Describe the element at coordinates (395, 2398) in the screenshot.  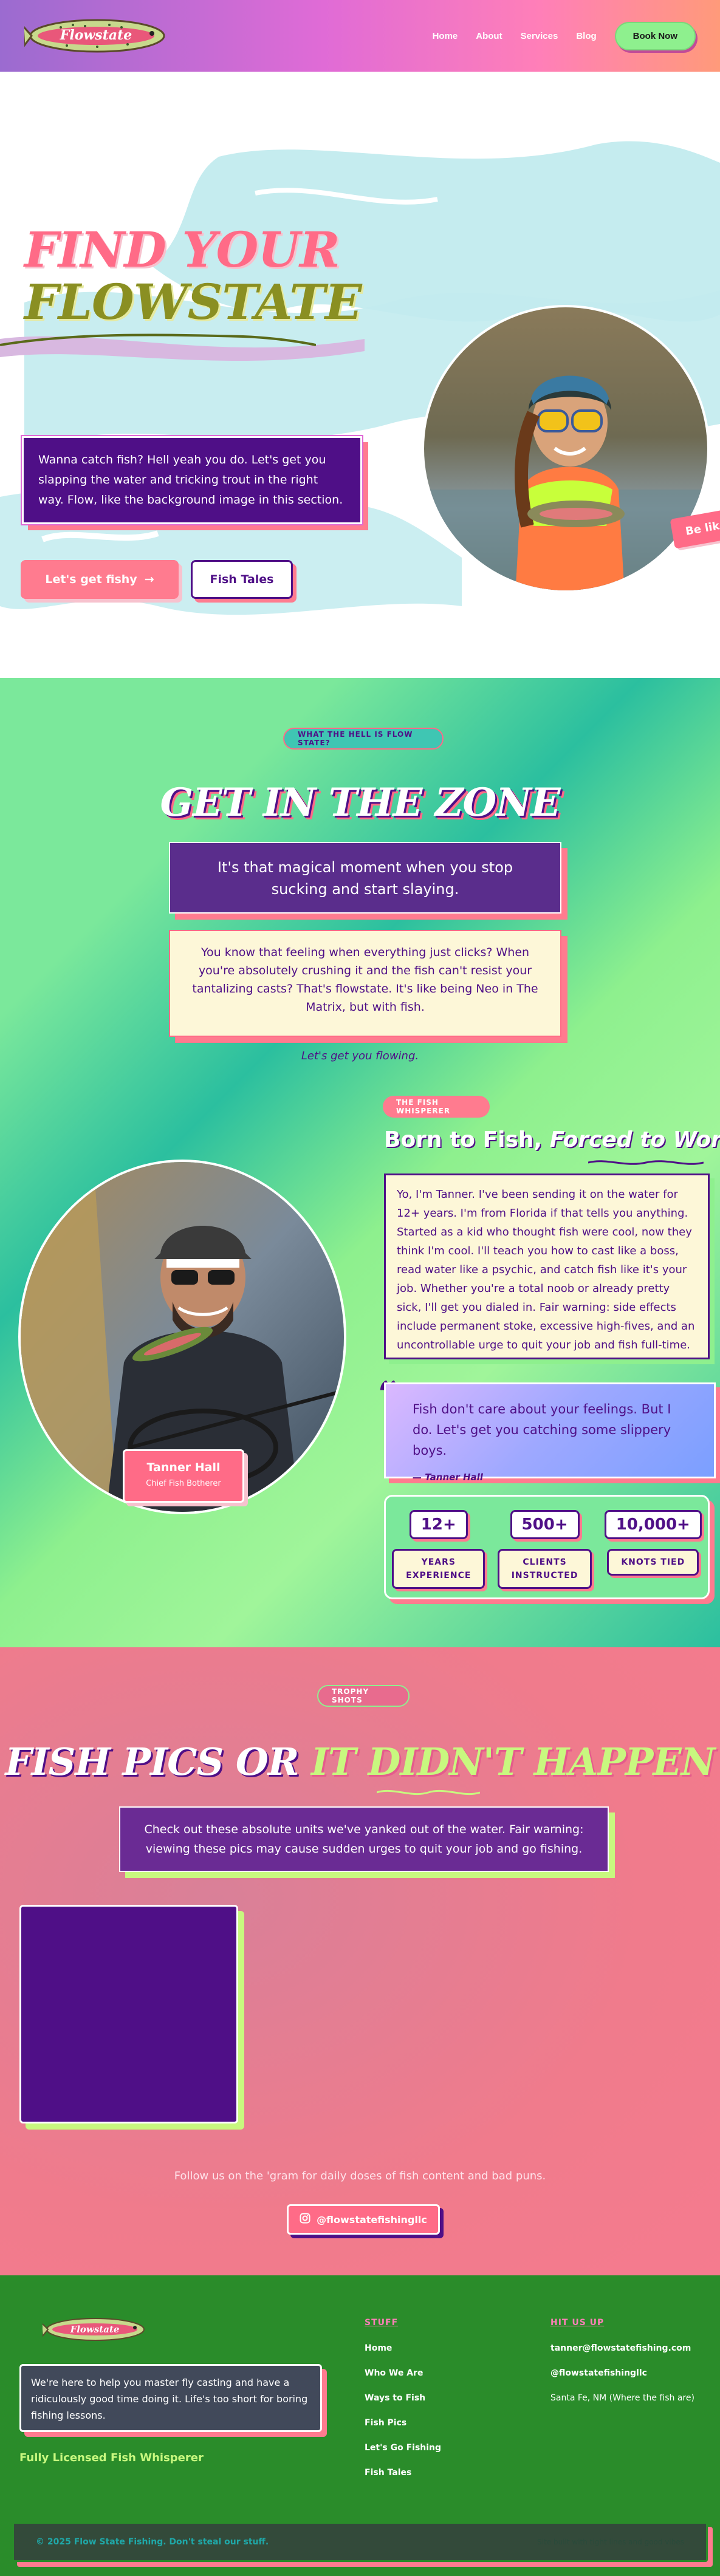
I see `footer-link-ways-to-fish: Ways to Fish` at that location.